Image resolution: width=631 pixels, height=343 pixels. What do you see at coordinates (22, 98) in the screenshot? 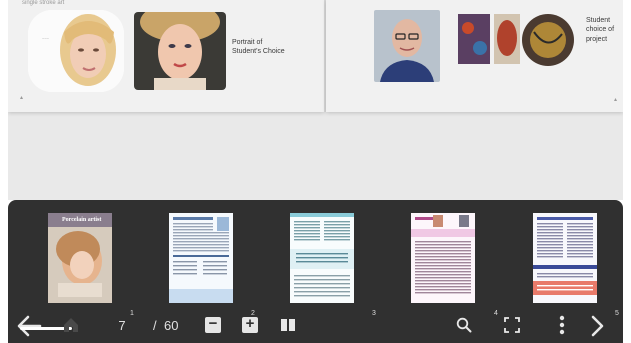
I see `page-corner-mark: ▴` at bounding box center [22, 98].